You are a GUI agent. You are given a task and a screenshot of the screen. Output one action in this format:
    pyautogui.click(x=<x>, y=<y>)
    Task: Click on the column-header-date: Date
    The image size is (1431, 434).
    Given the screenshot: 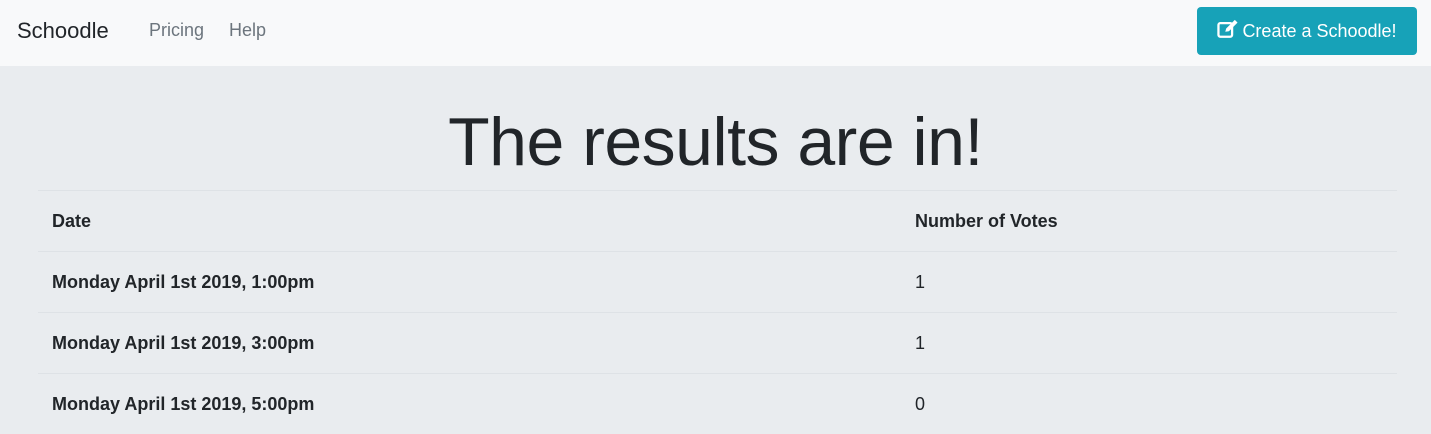 What is the action you would take?
    pyautogui.click(x=469, y=221)
    